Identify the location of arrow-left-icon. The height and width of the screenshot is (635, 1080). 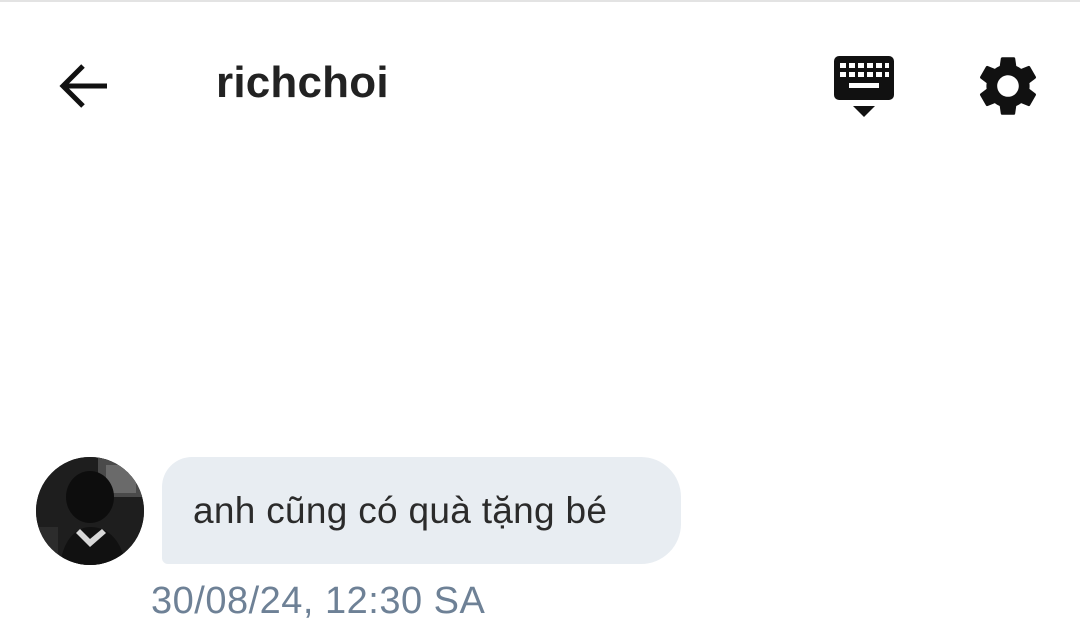
(83, 86).